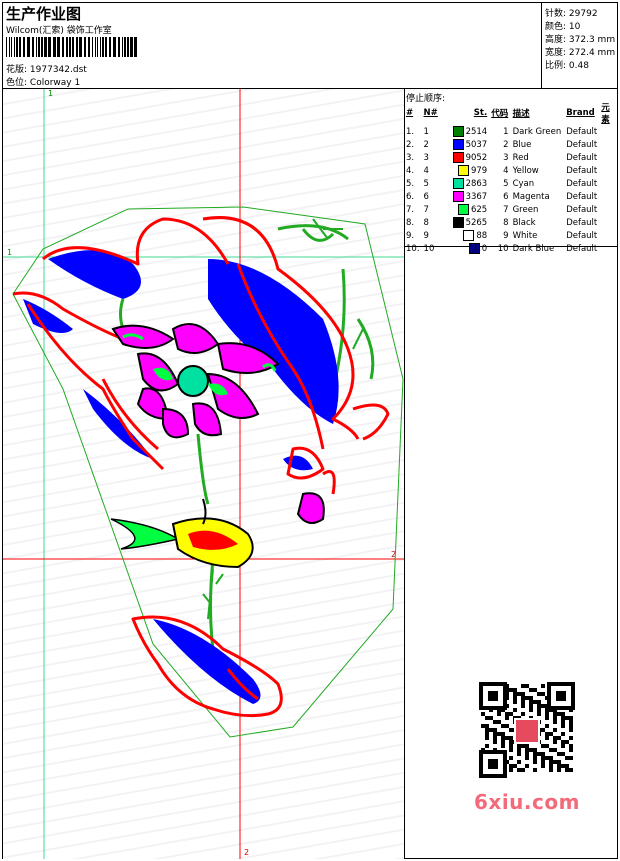 The height and width of the screenshot is (861, 620). I want to click on colorway-label: 色位:, so click(17, 83).